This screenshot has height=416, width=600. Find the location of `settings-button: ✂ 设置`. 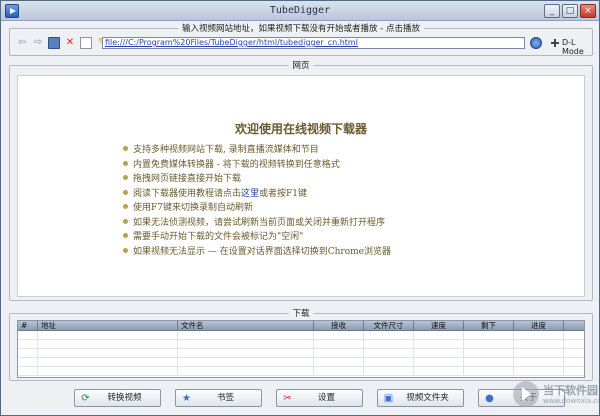

settings-button: ✂ 设置 is located at coordinates (319, 398).